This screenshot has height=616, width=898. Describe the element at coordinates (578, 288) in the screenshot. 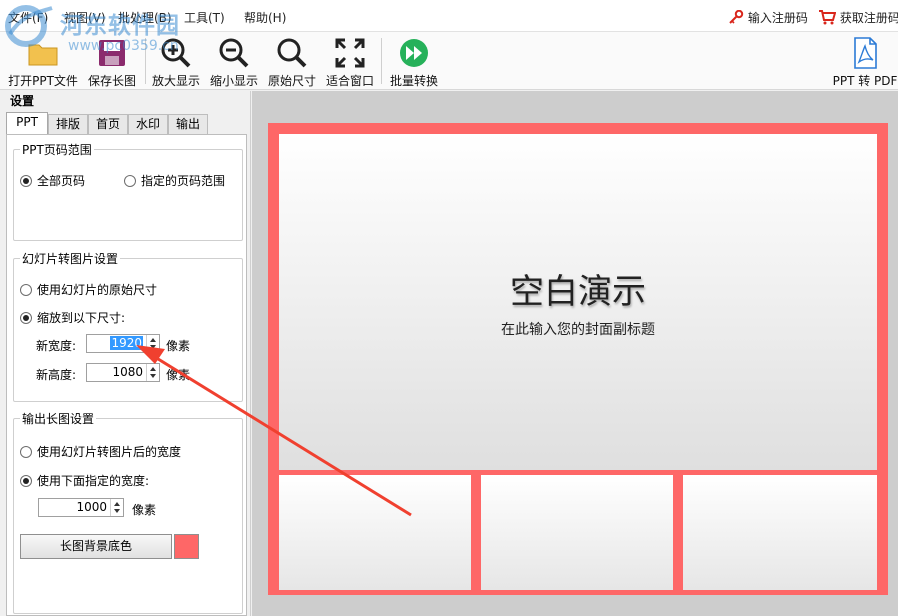

I see `cover-title: 空白演示` at that location.